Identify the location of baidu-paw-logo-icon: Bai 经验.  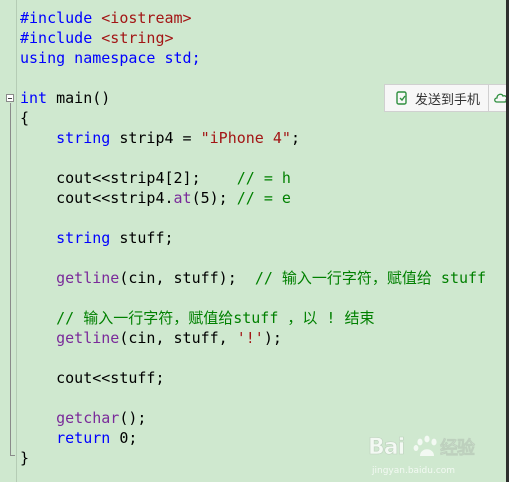
(423, 448).